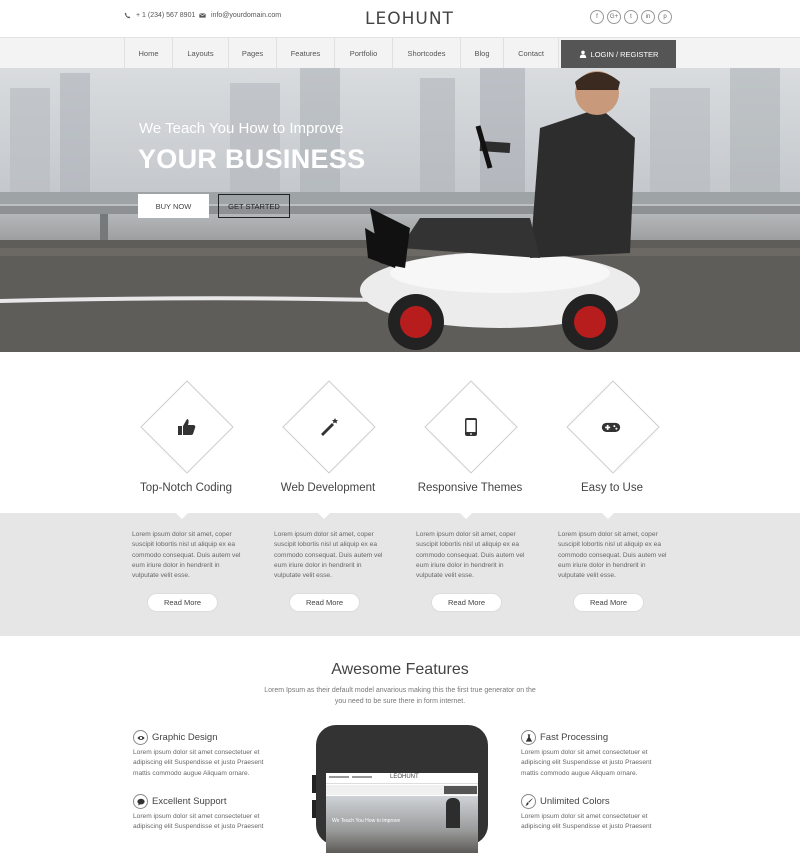 The height and width of the screenshot is (853, 800). I want to click on gamepad-icon, so click(611, 427).